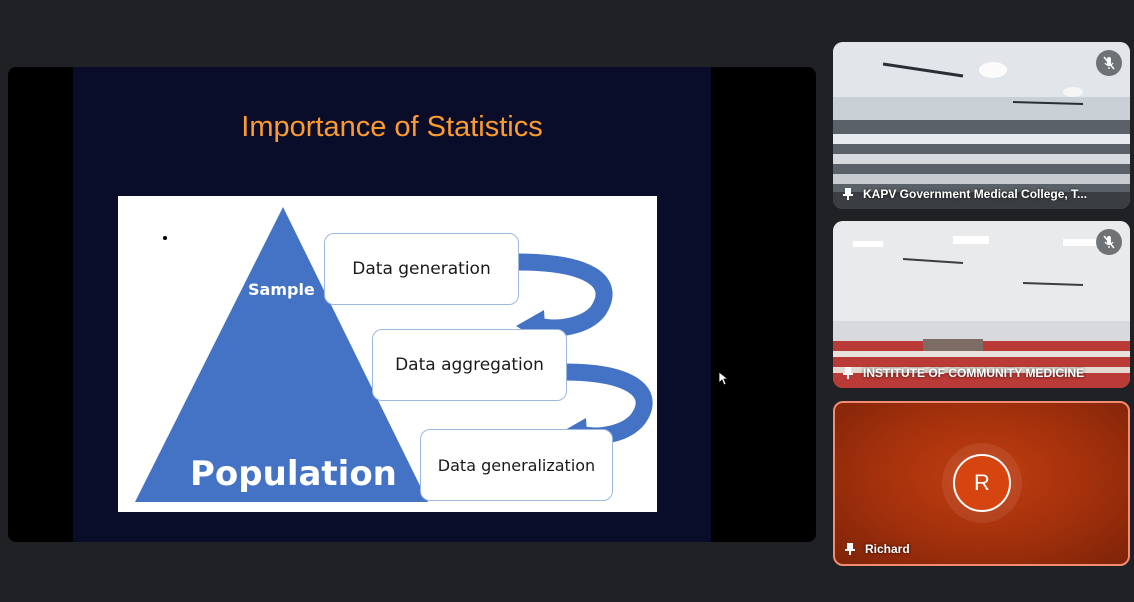 The image size is (1134, 602). Describe the element at coordinates (981, 549) in the screenshot. I see `participant-label: Richard` at that location.